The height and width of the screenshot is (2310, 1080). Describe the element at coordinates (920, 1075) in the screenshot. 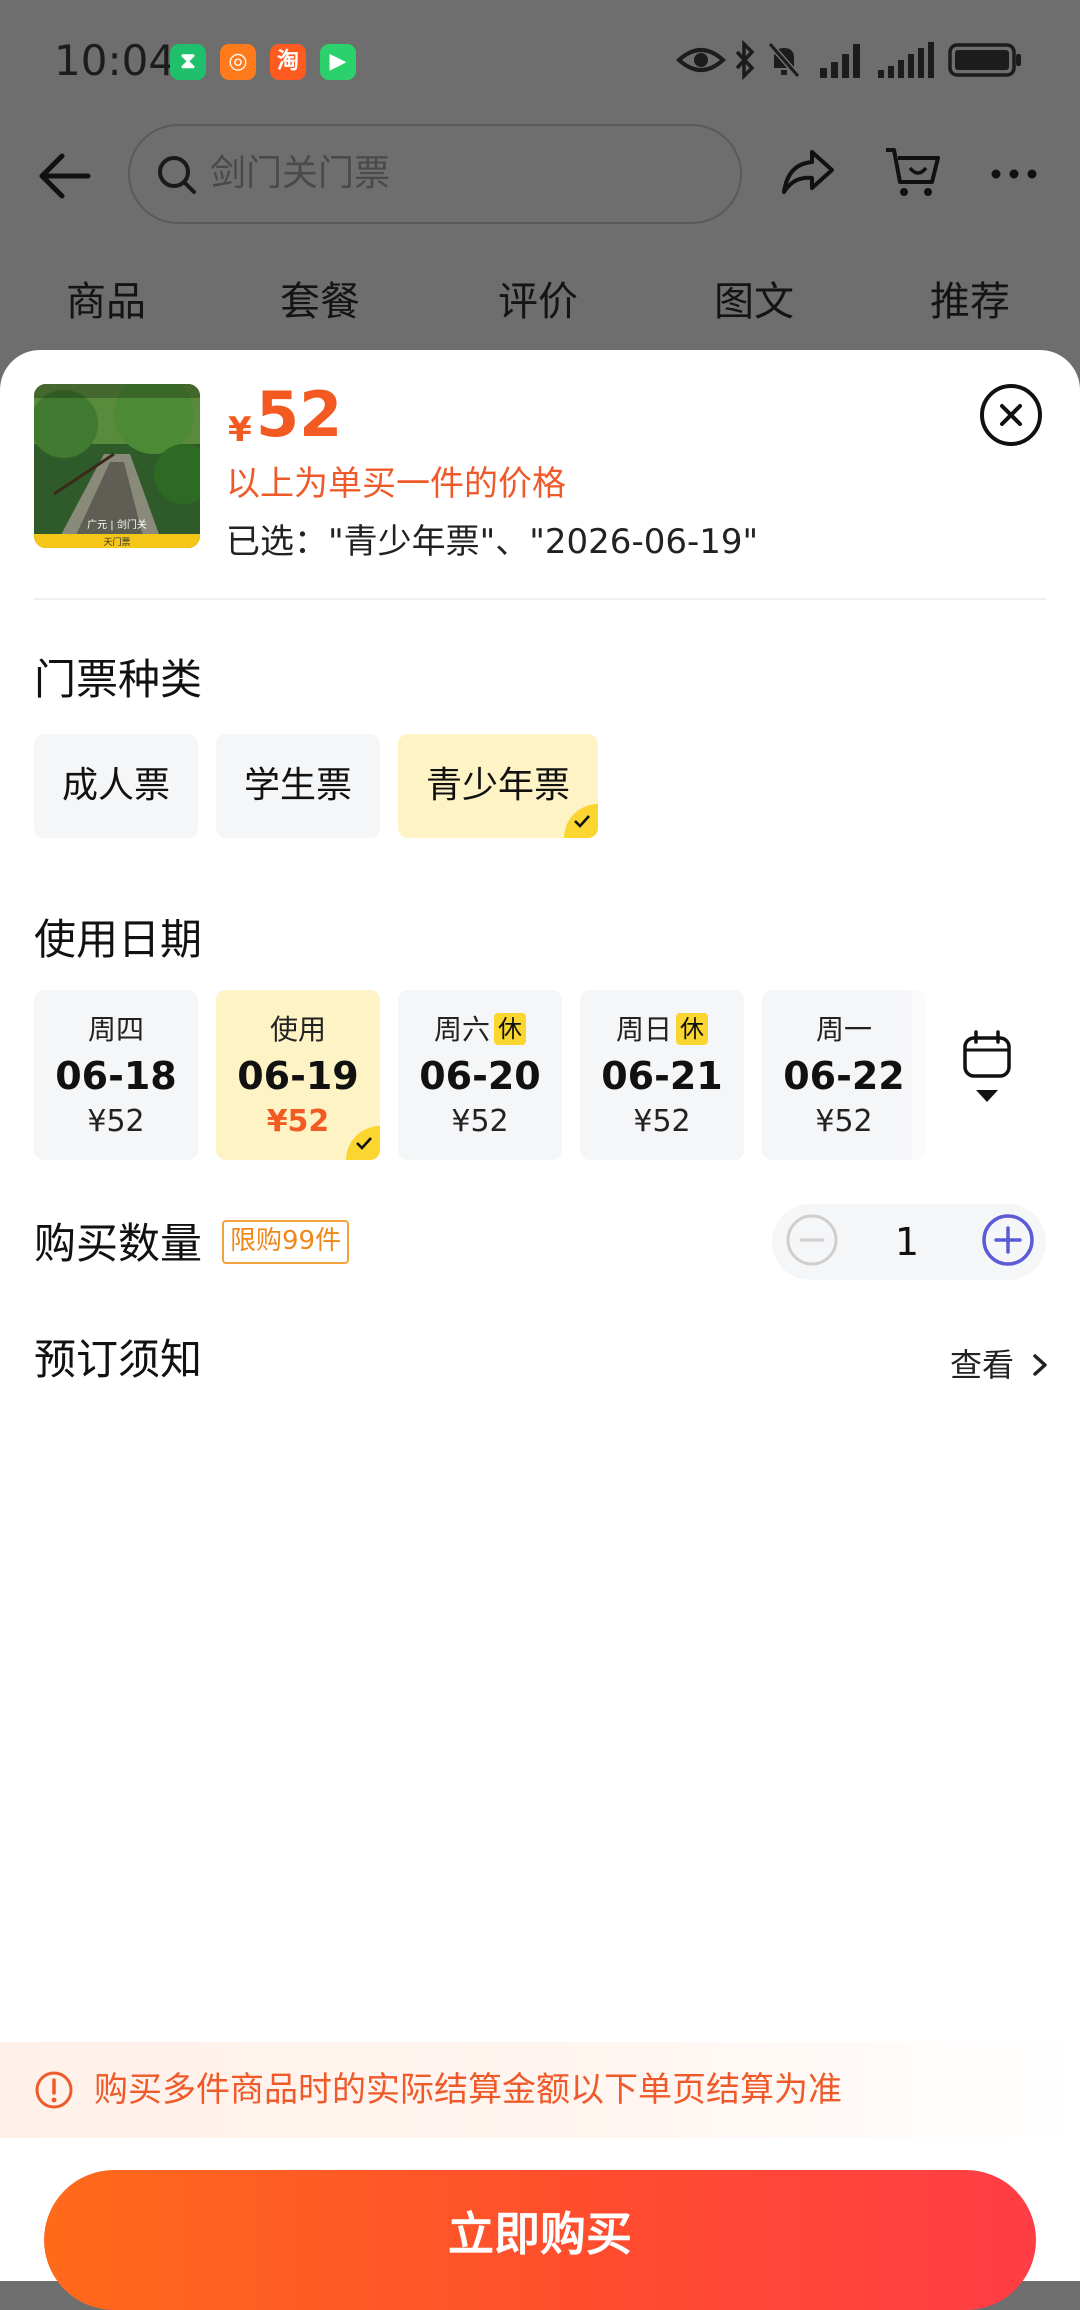

I see `scroll-fade` at that location.